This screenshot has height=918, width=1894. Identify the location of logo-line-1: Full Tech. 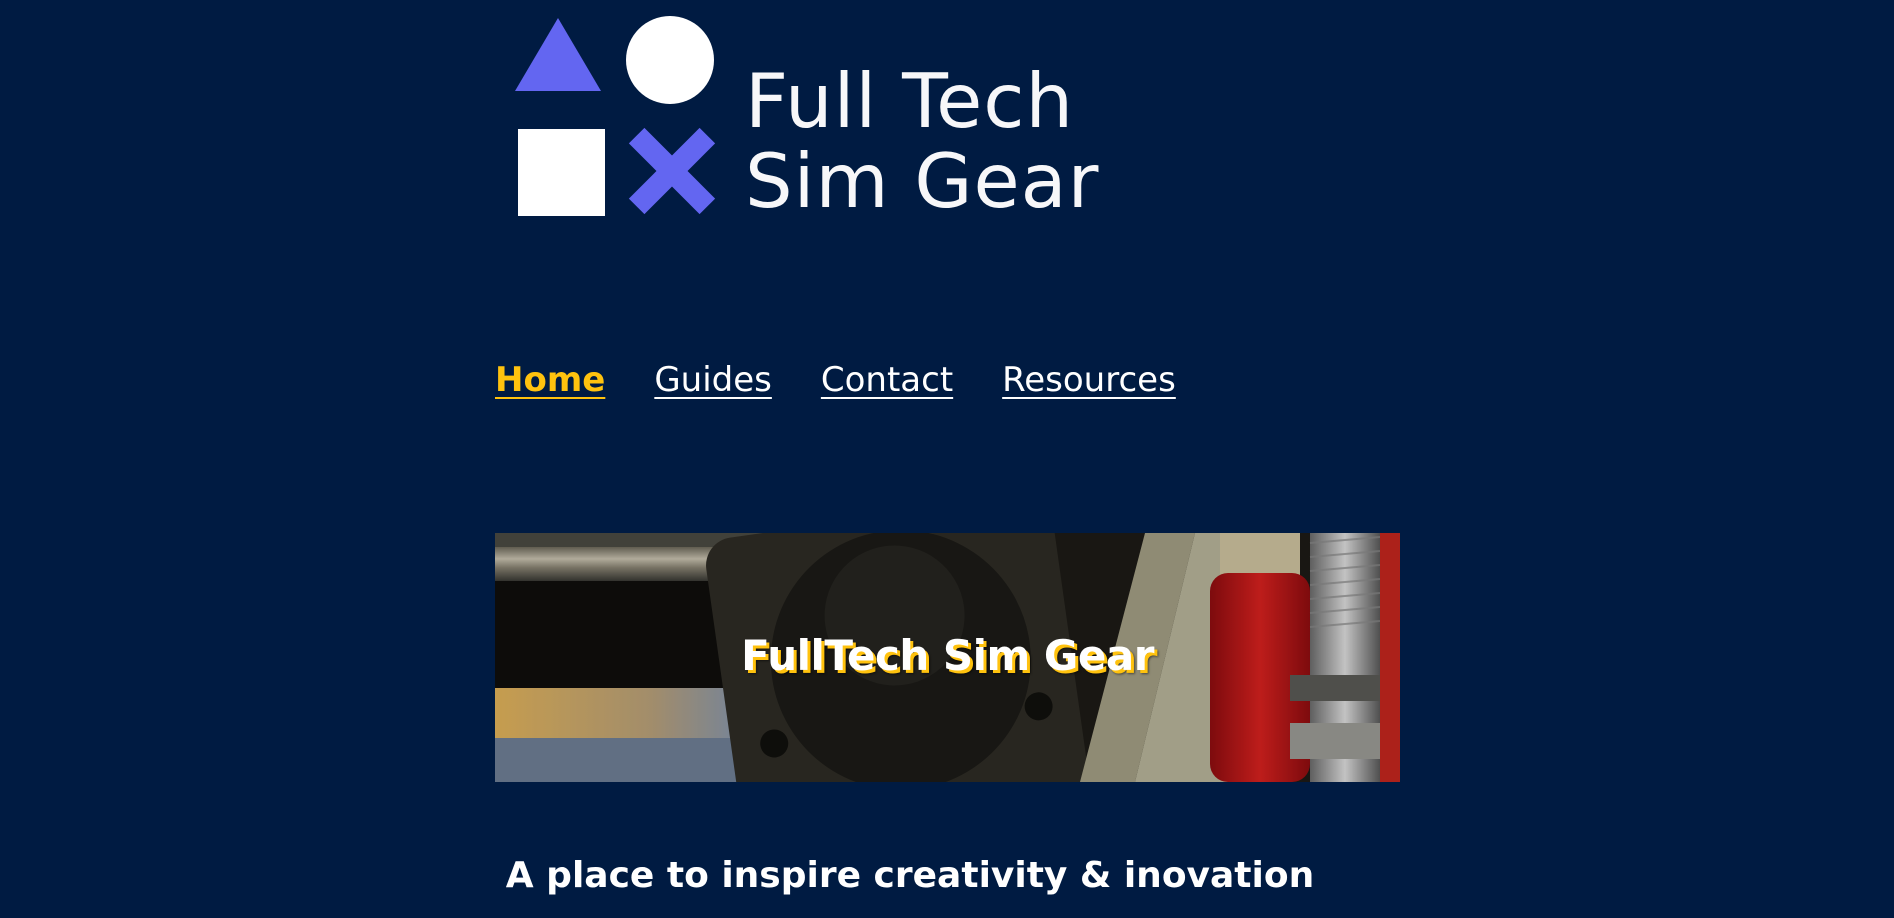
(910, 101).